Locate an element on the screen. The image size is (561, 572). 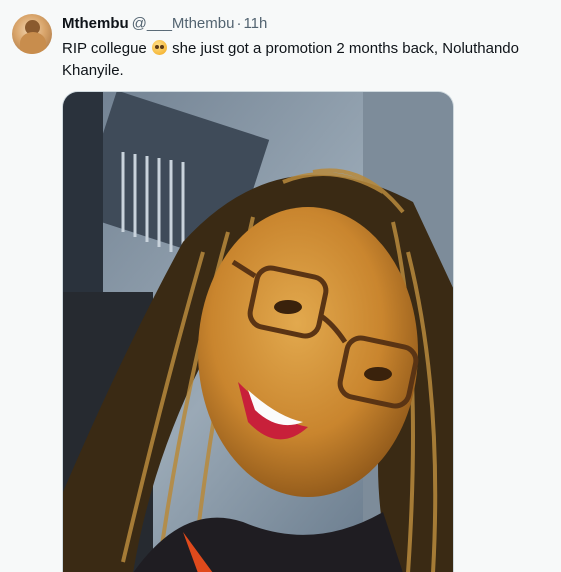
author-avatar is located at coordinates (32, 34).